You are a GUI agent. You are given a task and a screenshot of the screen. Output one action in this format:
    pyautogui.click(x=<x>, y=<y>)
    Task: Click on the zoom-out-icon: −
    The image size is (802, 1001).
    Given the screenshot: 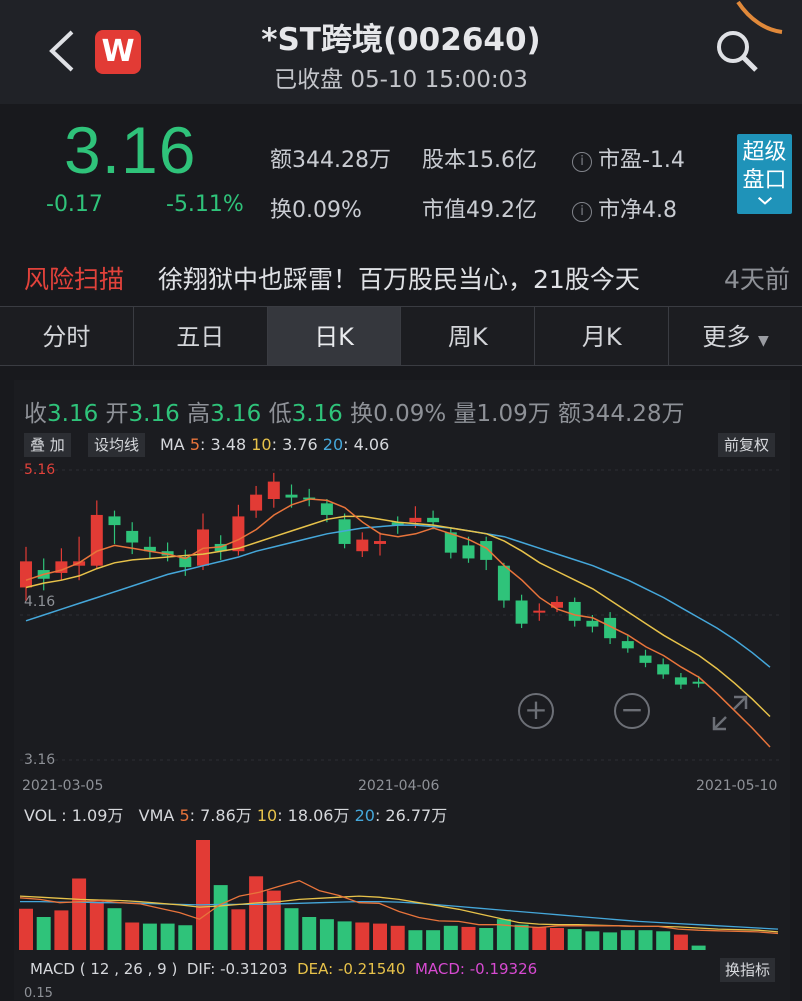 What is the action you would take?
    pyautogui.click(x=632, y=711)
    